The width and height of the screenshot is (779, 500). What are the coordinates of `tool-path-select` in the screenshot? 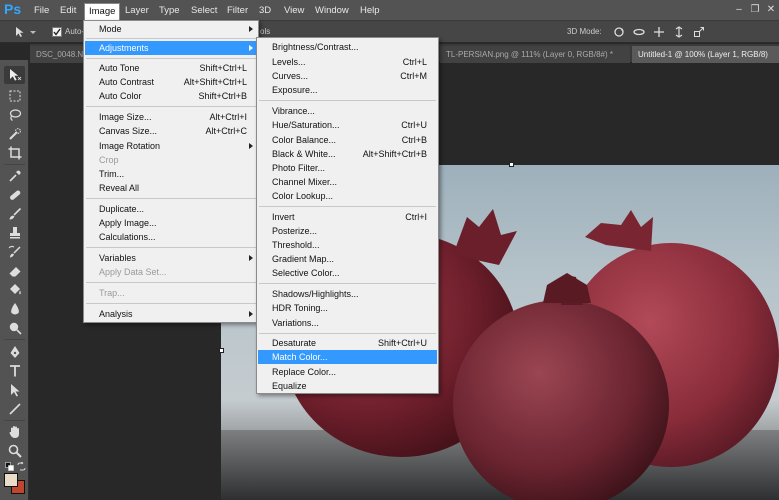 It's located at (14, 390).